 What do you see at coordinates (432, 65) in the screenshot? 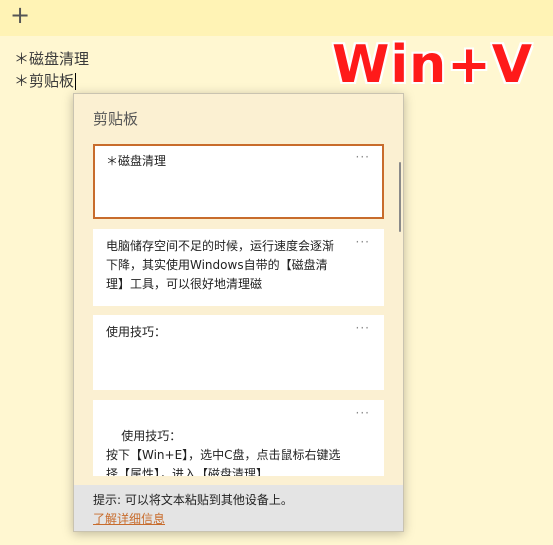
I see `hotkey-overlay-text: Win+V` at bounding box center [432, 65].